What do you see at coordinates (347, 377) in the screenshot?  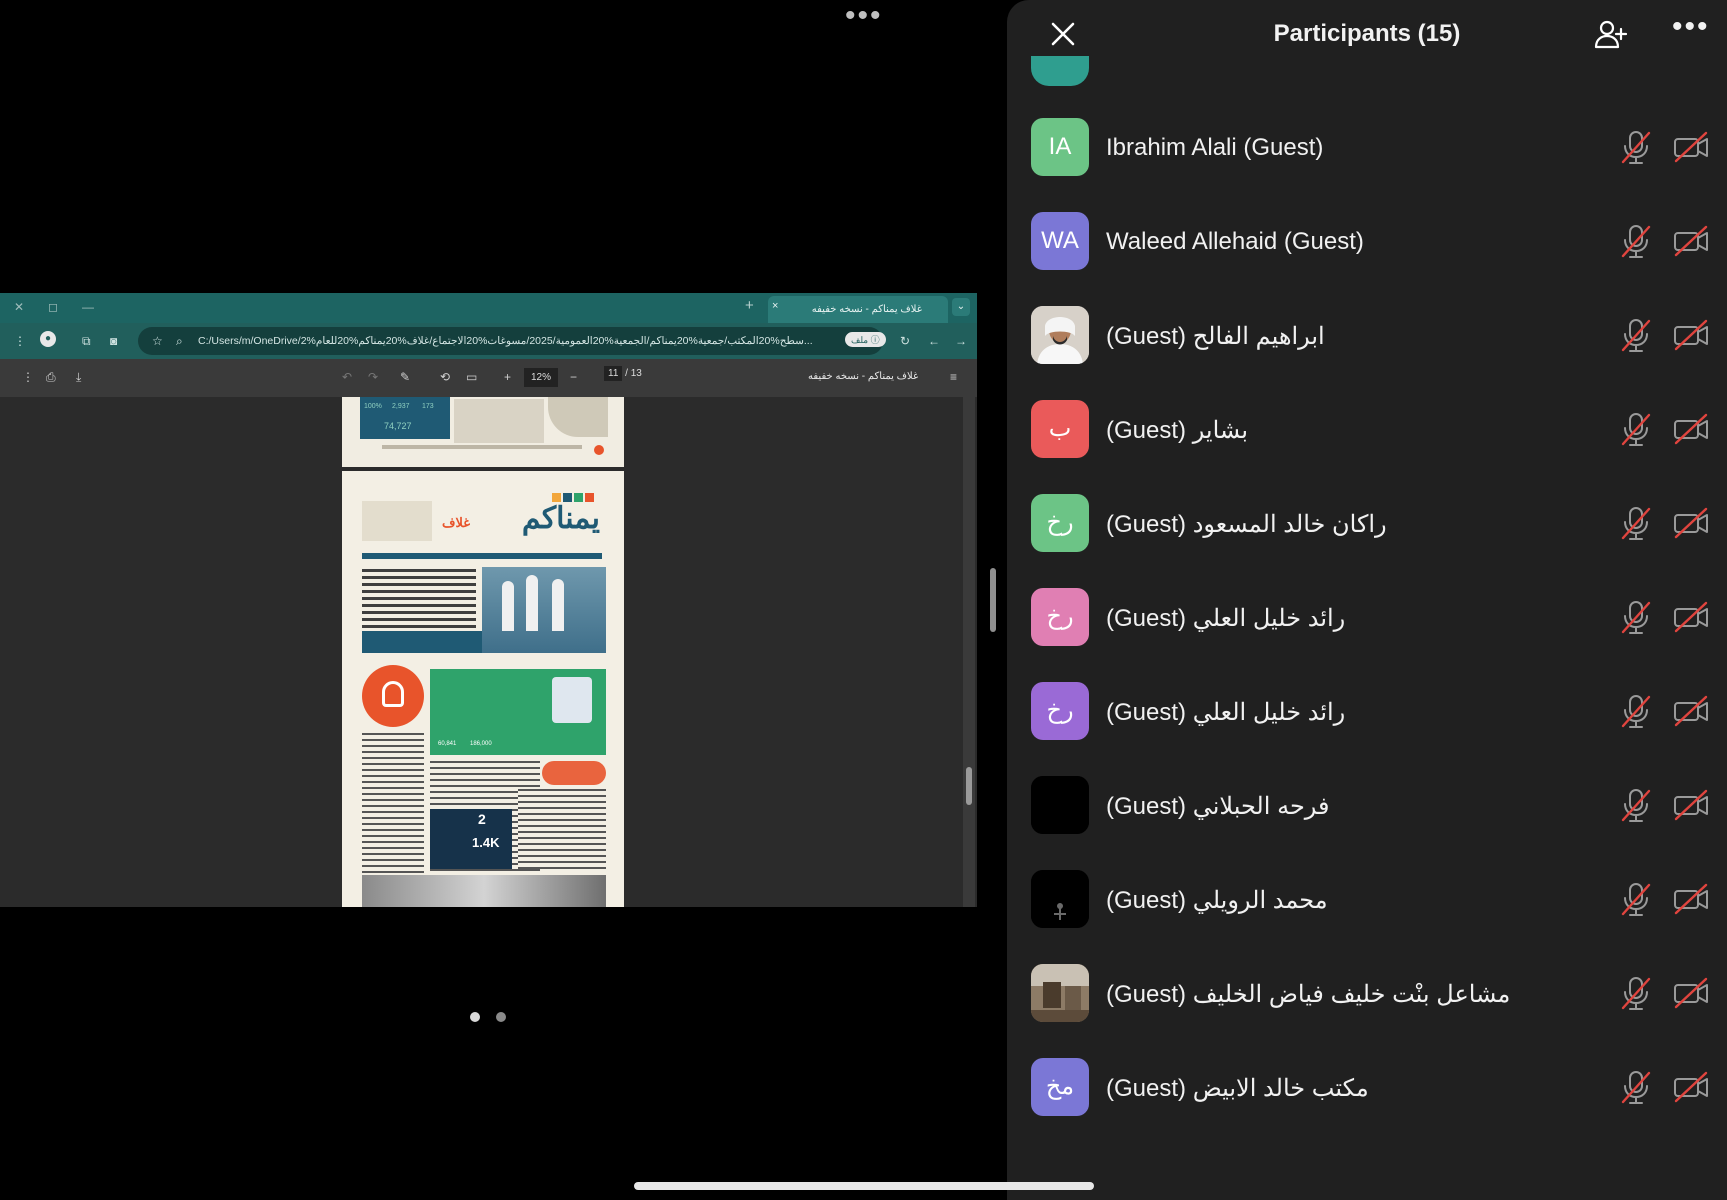 I see `undo-icon: ↶` at bounding box center [347, 377].